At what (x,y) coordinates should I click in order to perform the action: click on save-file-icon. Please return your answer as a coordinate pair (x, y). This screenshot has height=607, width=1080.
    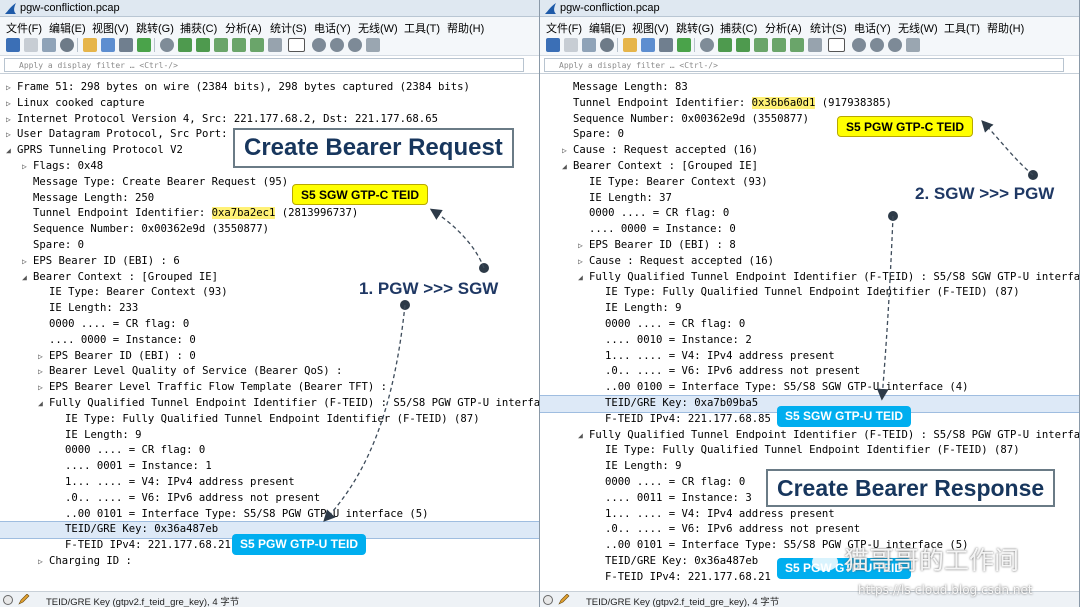
    Looking at the image, I should click on (648, 45).